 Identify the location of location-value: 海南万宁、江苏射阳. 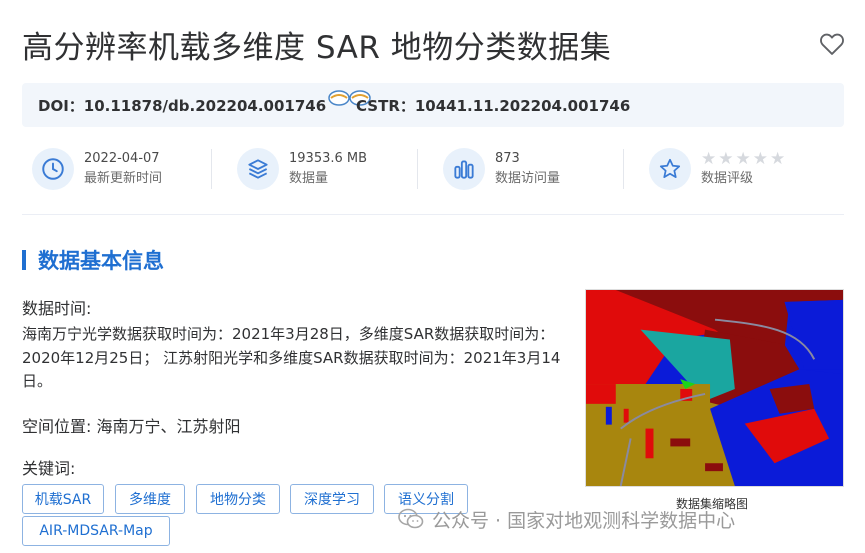
(168, 426).